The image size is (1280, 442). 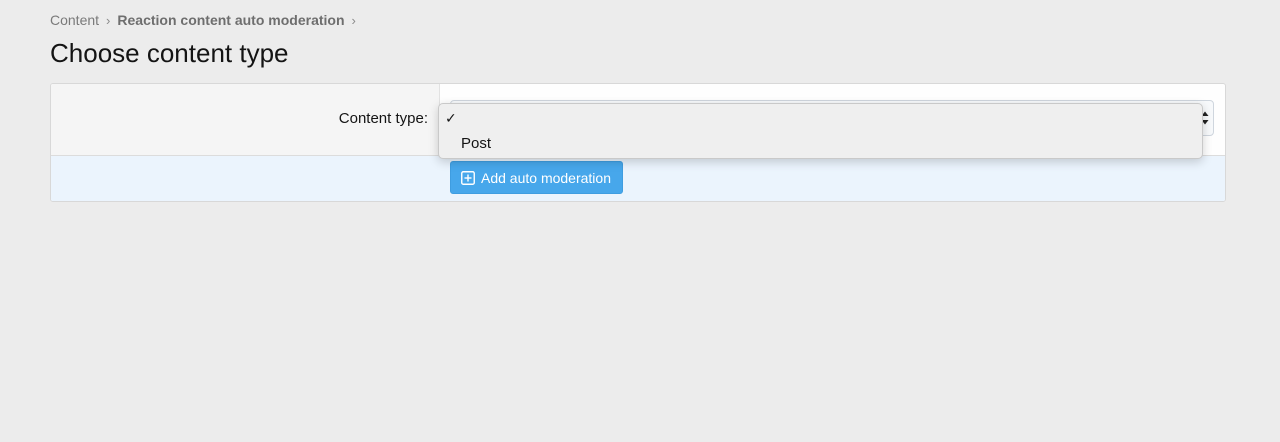 I want to click on check-icon: ✓, so click(x=451, y=119).